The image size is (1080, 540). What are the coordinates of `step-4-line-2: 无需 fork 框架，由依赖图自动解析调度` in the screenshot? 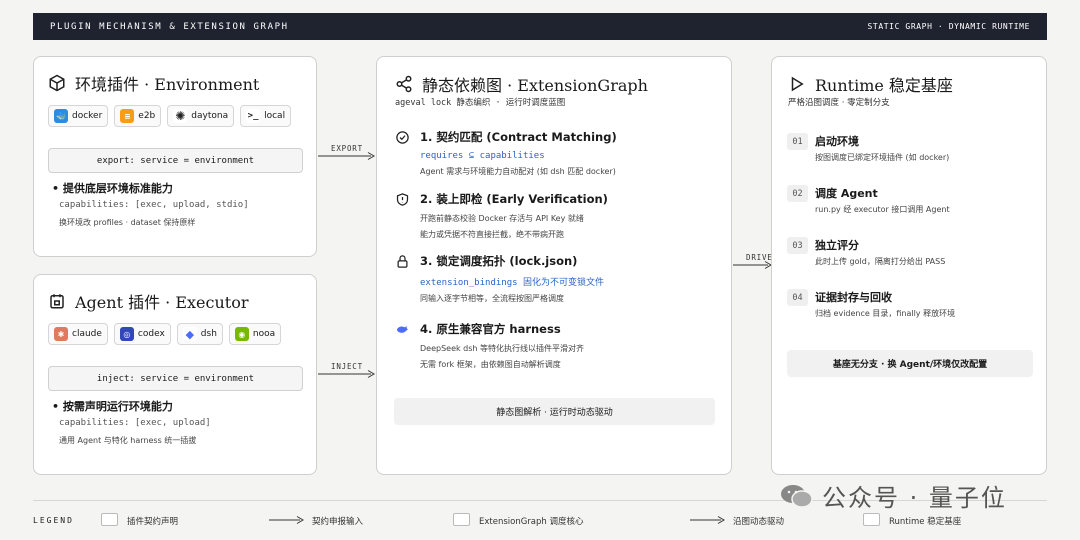 It's located at (490, 364).